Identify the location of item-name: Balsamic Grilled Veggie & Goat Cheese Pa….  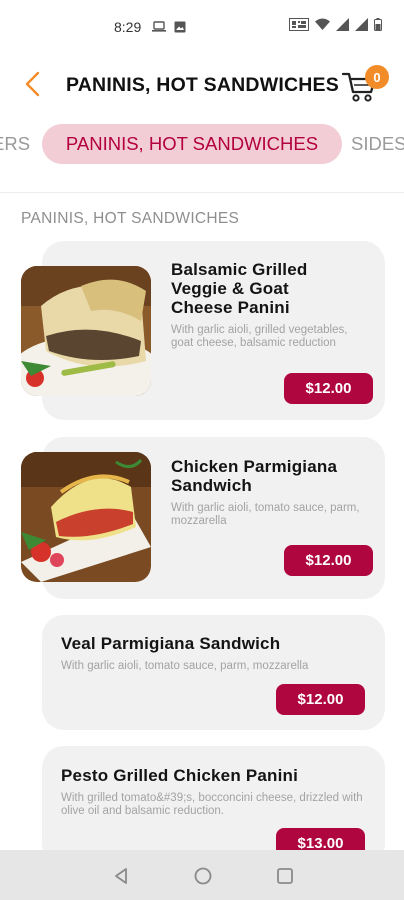
(239, 288).